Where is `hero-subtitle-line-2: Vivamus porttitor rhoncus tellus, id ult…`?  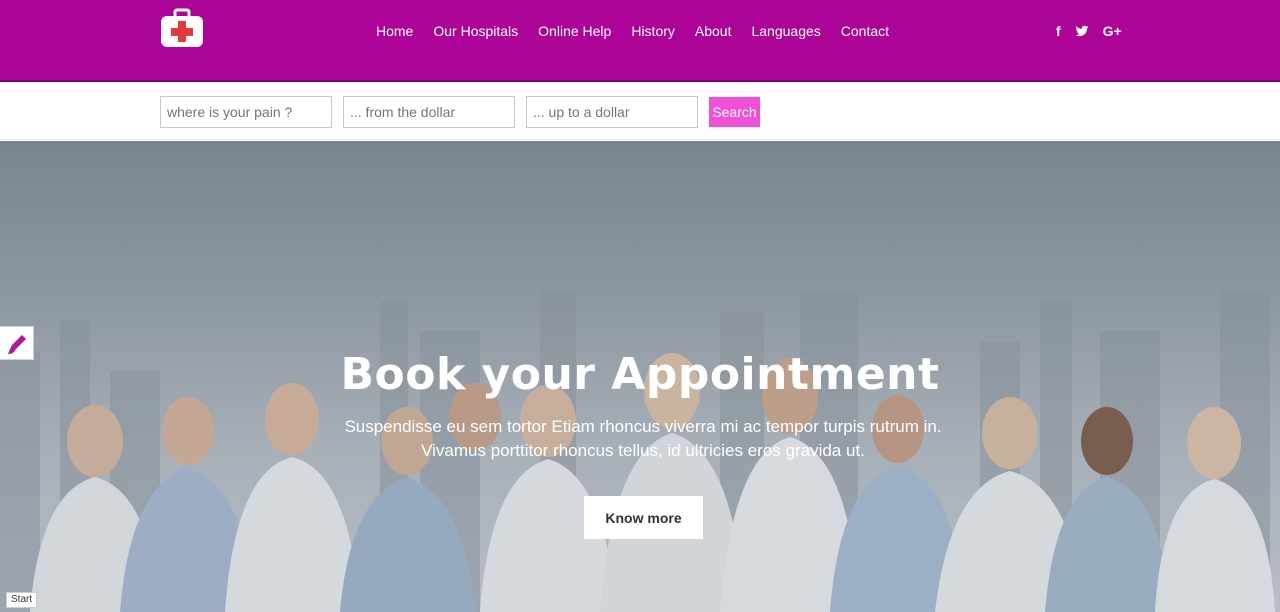 hero-subtitle-line-2: Vivamus porttitor rhoncus tellus, id ult… is located at coordinates (643, 450).